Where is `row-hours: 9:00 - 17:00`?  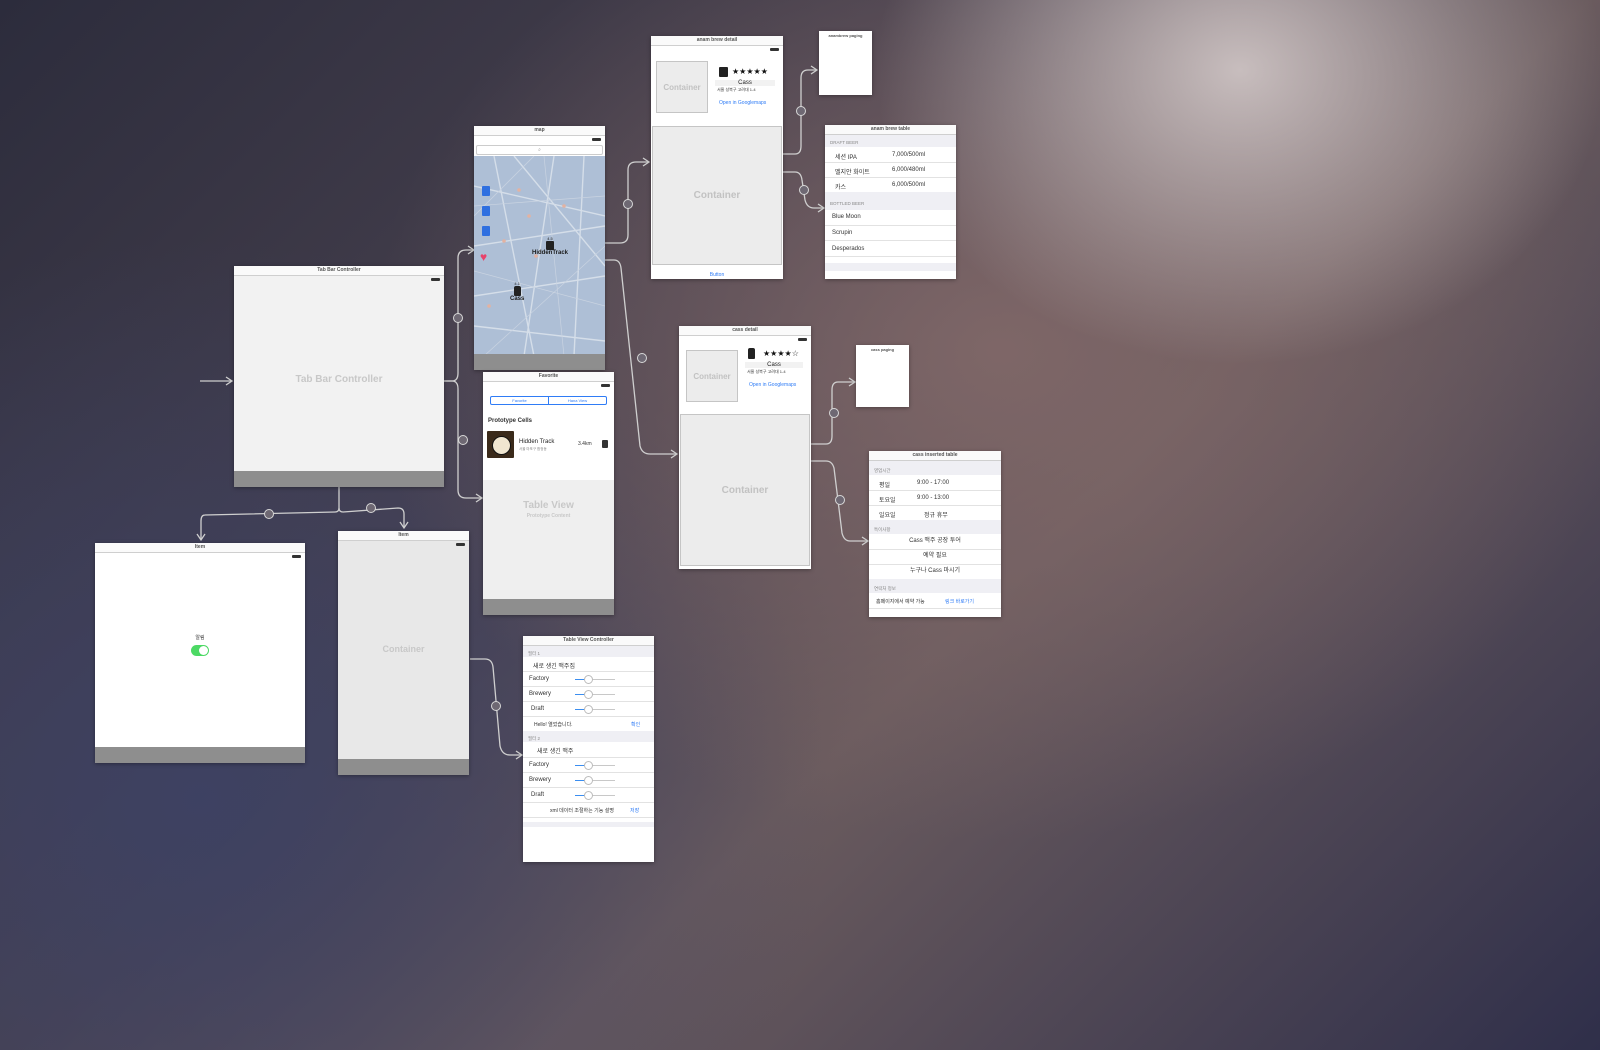
row-hours: 9:00 - 17:00 is located at coordinates (933, 483).